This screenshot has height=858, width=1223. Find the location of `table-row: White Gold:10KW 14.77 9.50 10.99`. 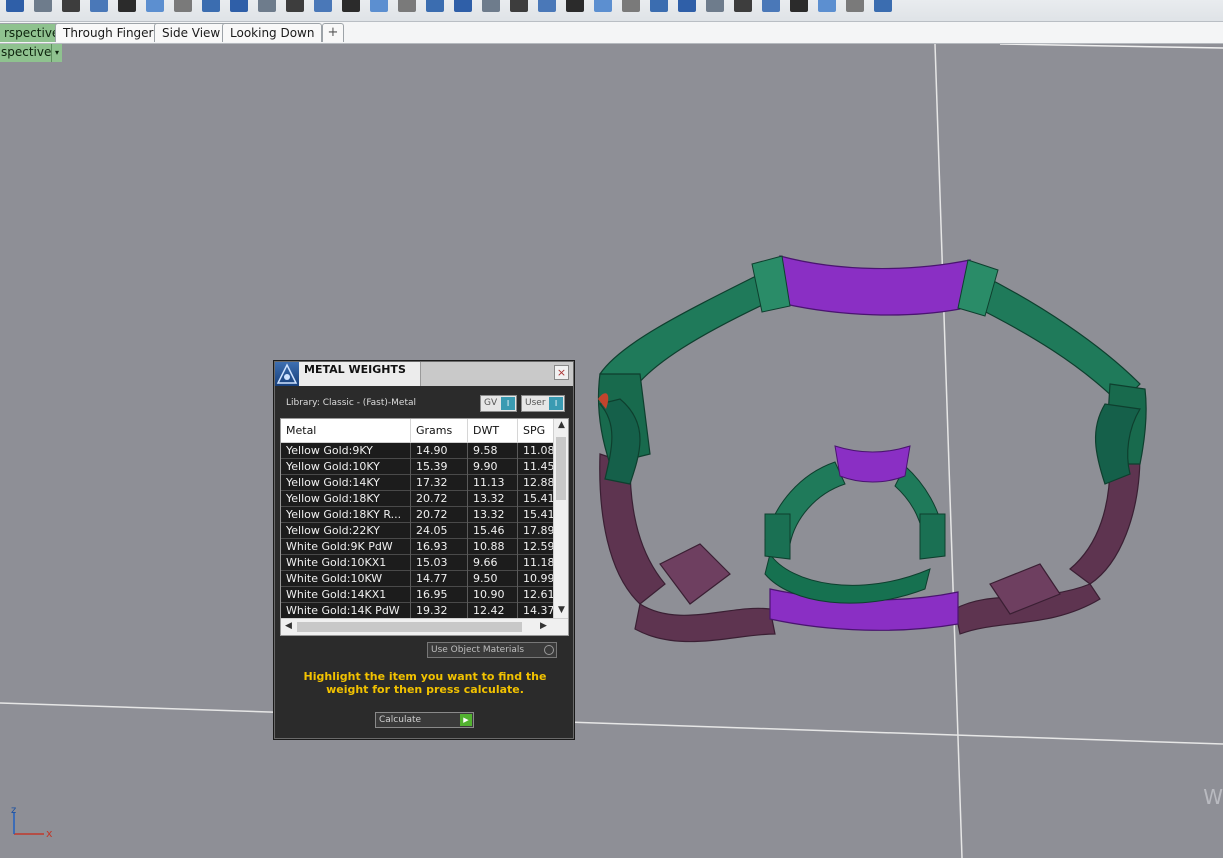

table-row: White Gold:10KW 14.77 9.50 10.99 is located at coordinates (417, 579).